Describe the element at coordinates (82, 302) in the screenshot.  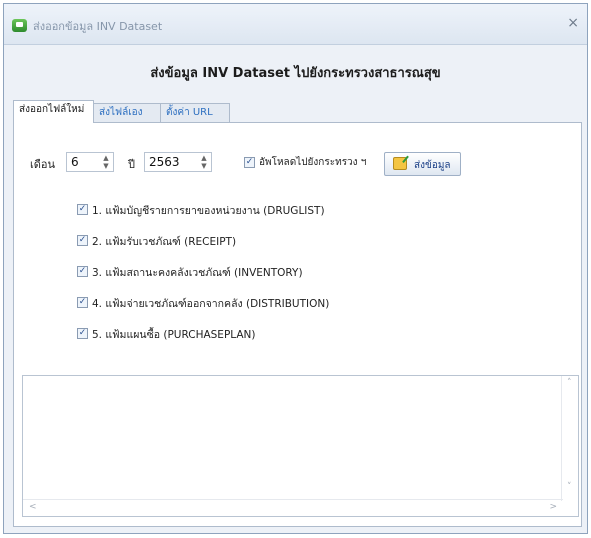
I see `file-checkbox-distribution: ✓` at that location.